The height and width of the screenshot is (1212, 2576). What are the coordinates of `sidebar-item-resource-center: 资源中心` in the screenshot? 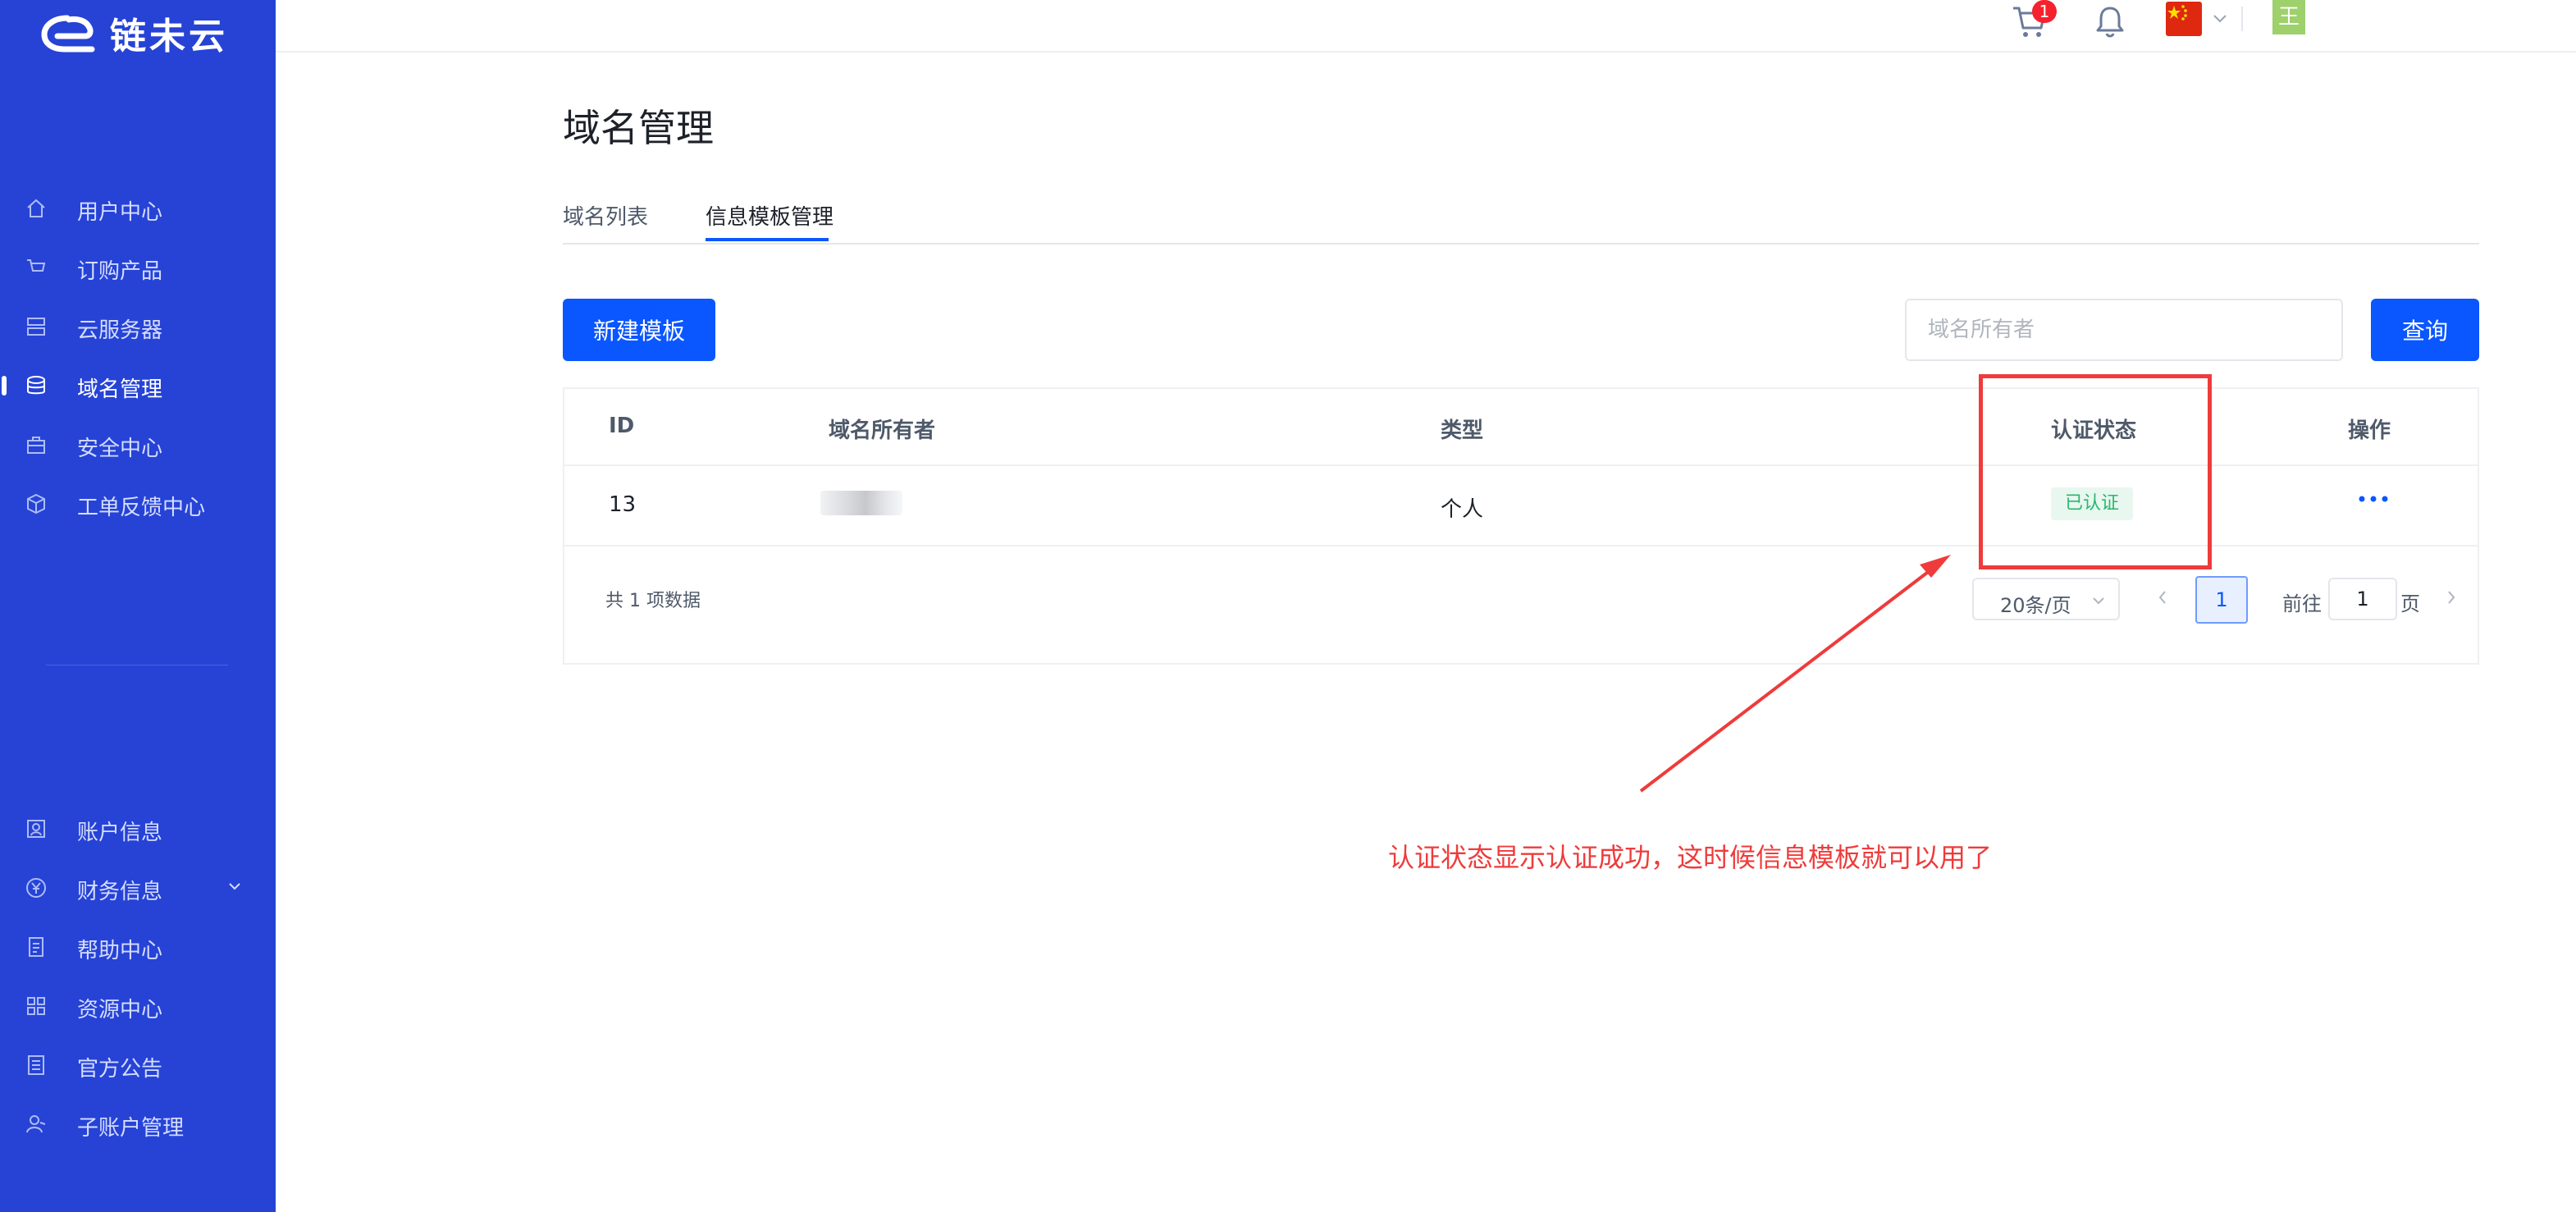 It's located at (138, 1006).